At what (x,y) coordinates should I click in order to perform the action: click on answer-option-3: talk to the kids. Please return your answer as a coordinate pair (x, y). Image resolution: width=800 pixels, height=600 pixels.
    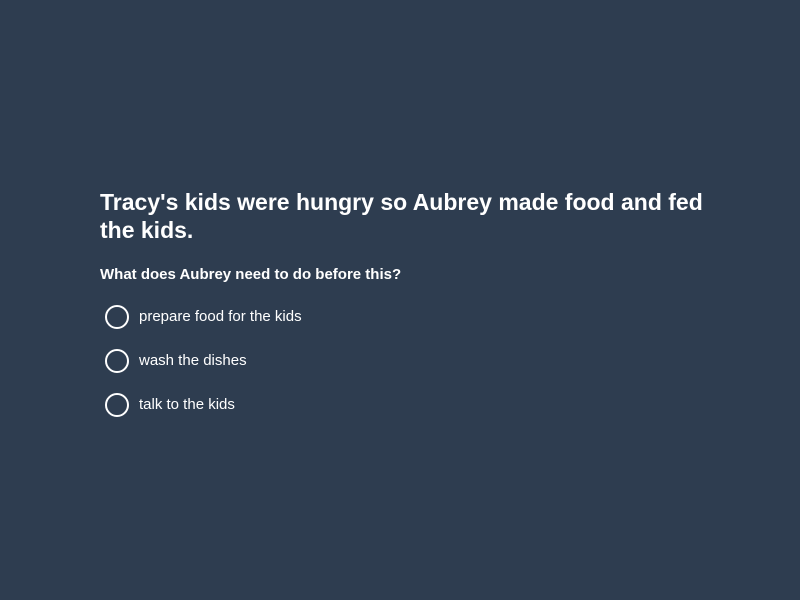
    Looking at the image, I should click on (410, 405).